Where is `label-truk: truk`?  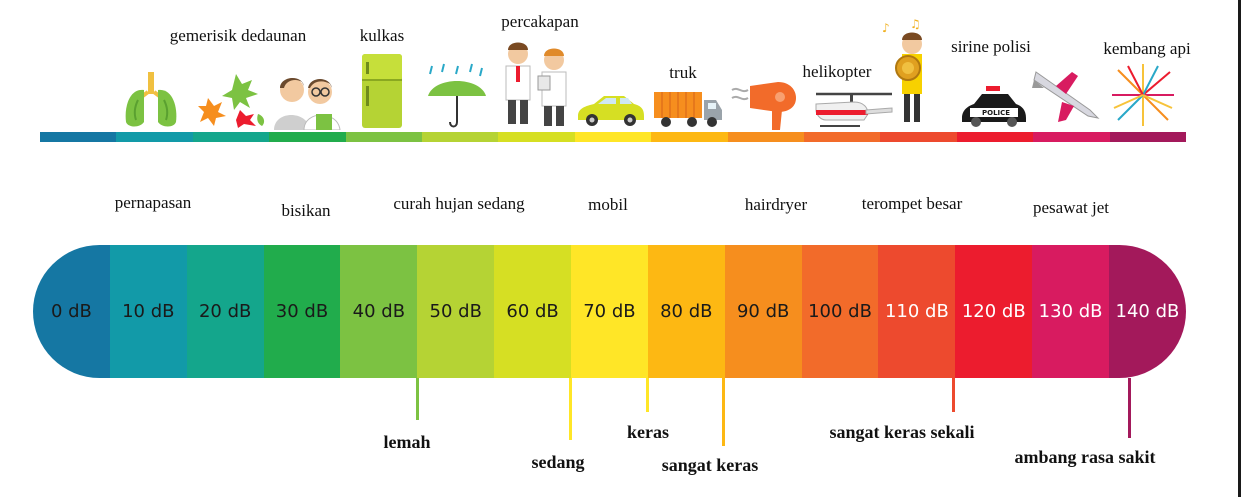 label-truk: truk is located at coordinates (683, 72).